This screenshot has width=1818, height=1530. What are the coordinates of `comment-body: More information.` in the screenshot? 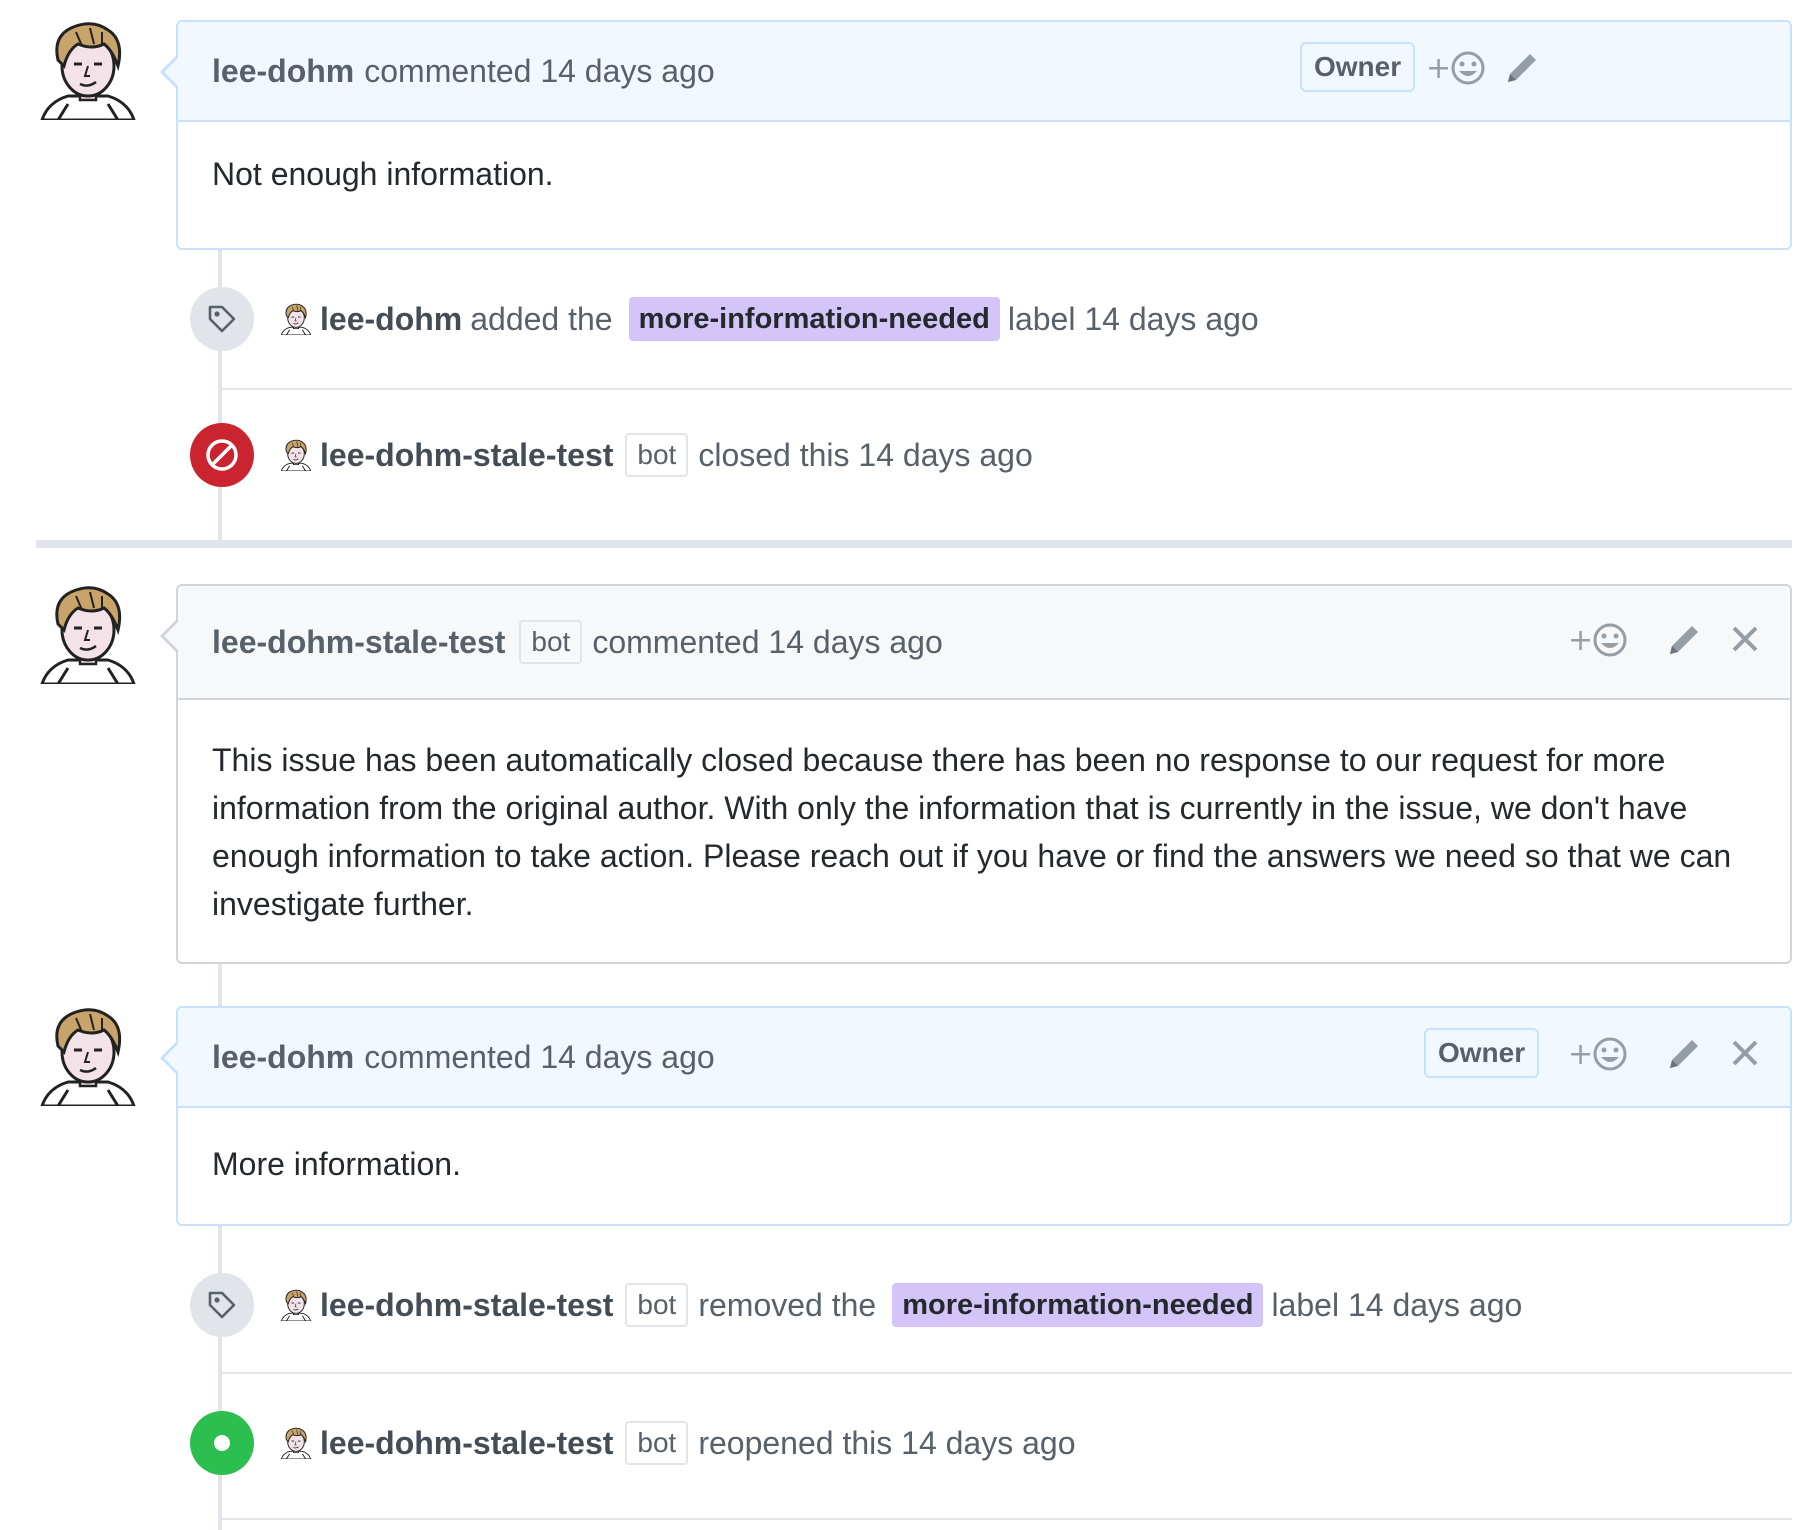 It's located at (984, 1145).